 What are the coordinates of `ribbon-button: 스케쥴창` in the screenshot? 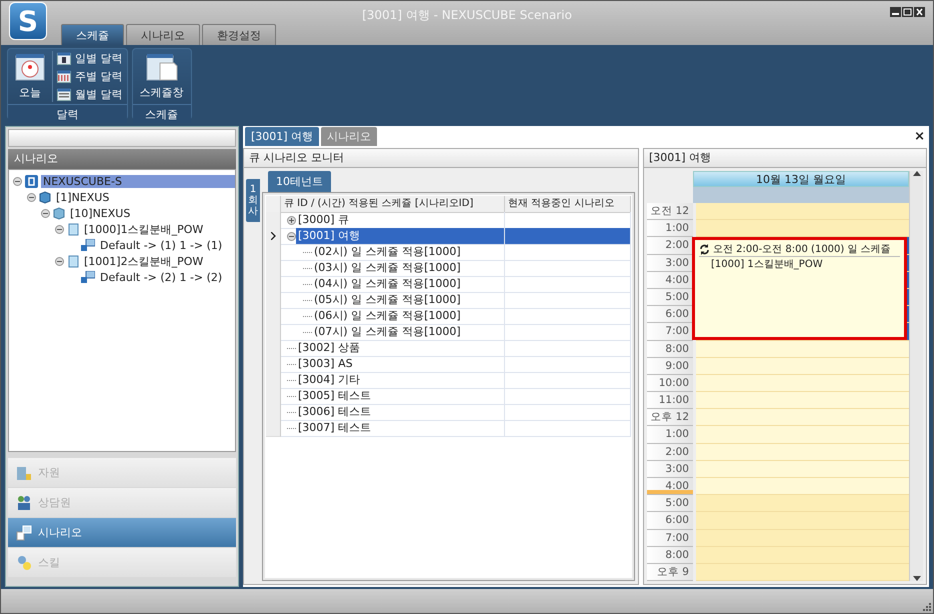 It's located at (161, 76).